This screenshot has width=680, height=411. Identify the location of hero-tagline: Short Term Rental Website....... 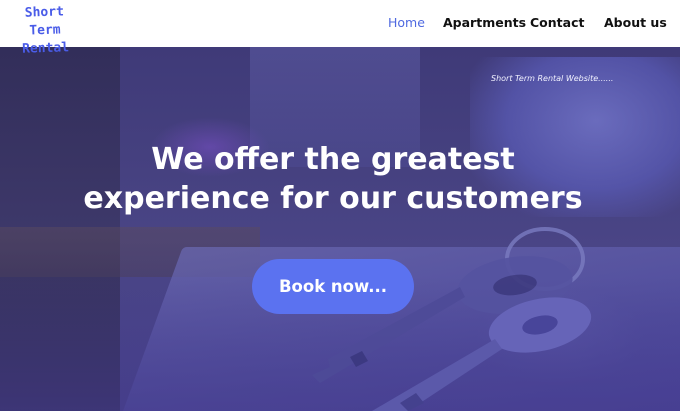
(552, 78).